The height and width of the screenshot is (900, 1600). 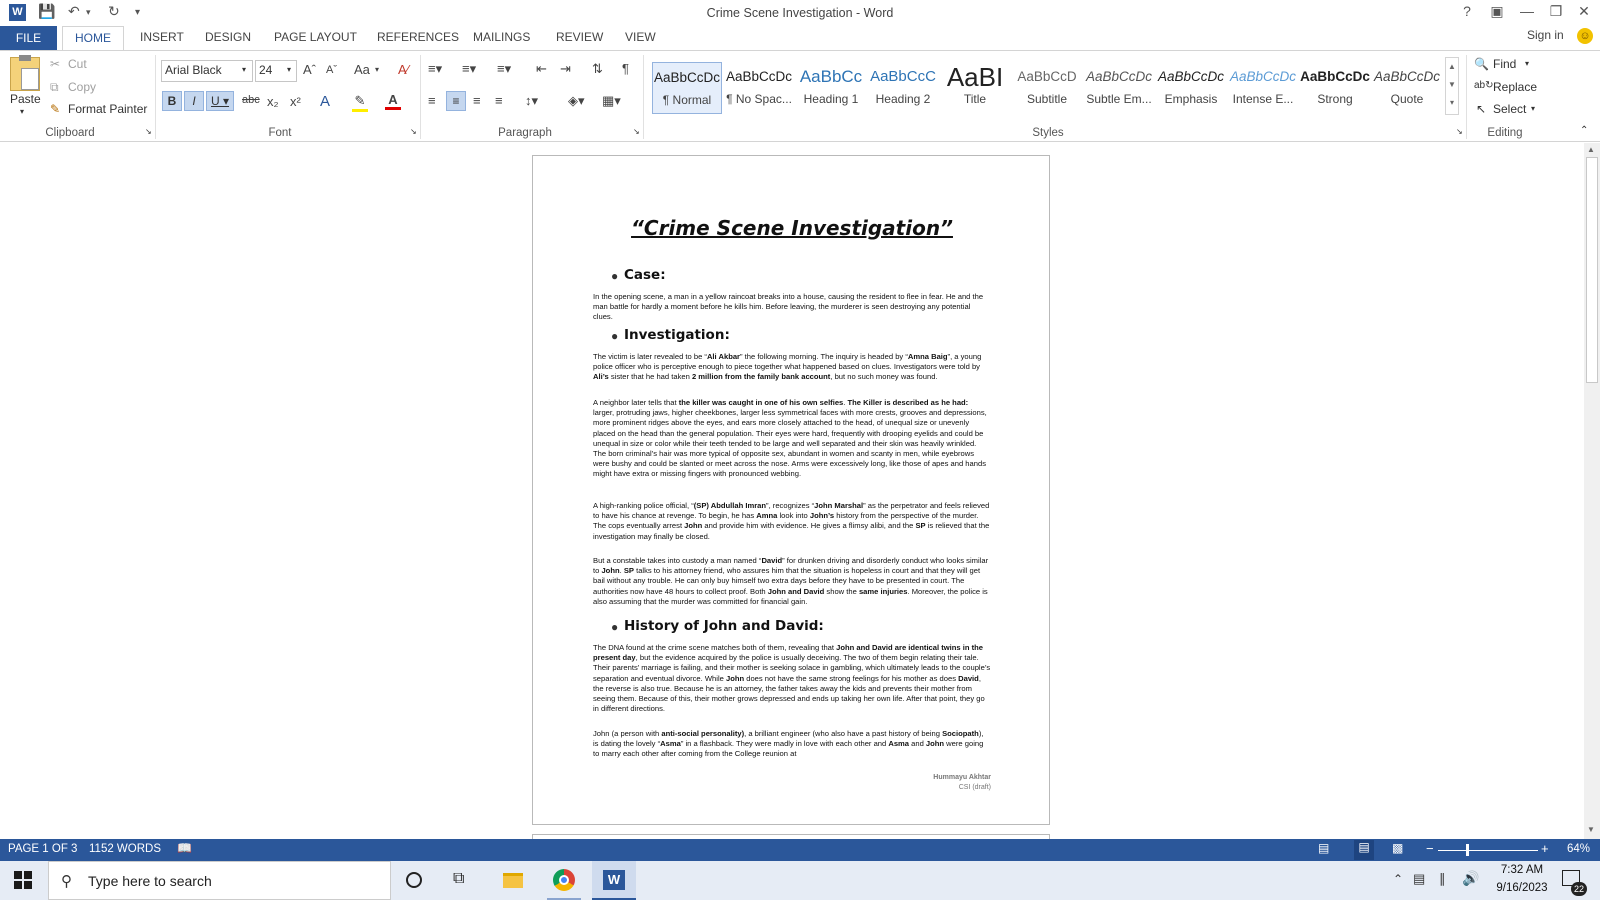 What do you see at coordinates (125, 849) in the screenshot?
I see `word-count: 1152 WORDS` at bounding box center [125, 849].